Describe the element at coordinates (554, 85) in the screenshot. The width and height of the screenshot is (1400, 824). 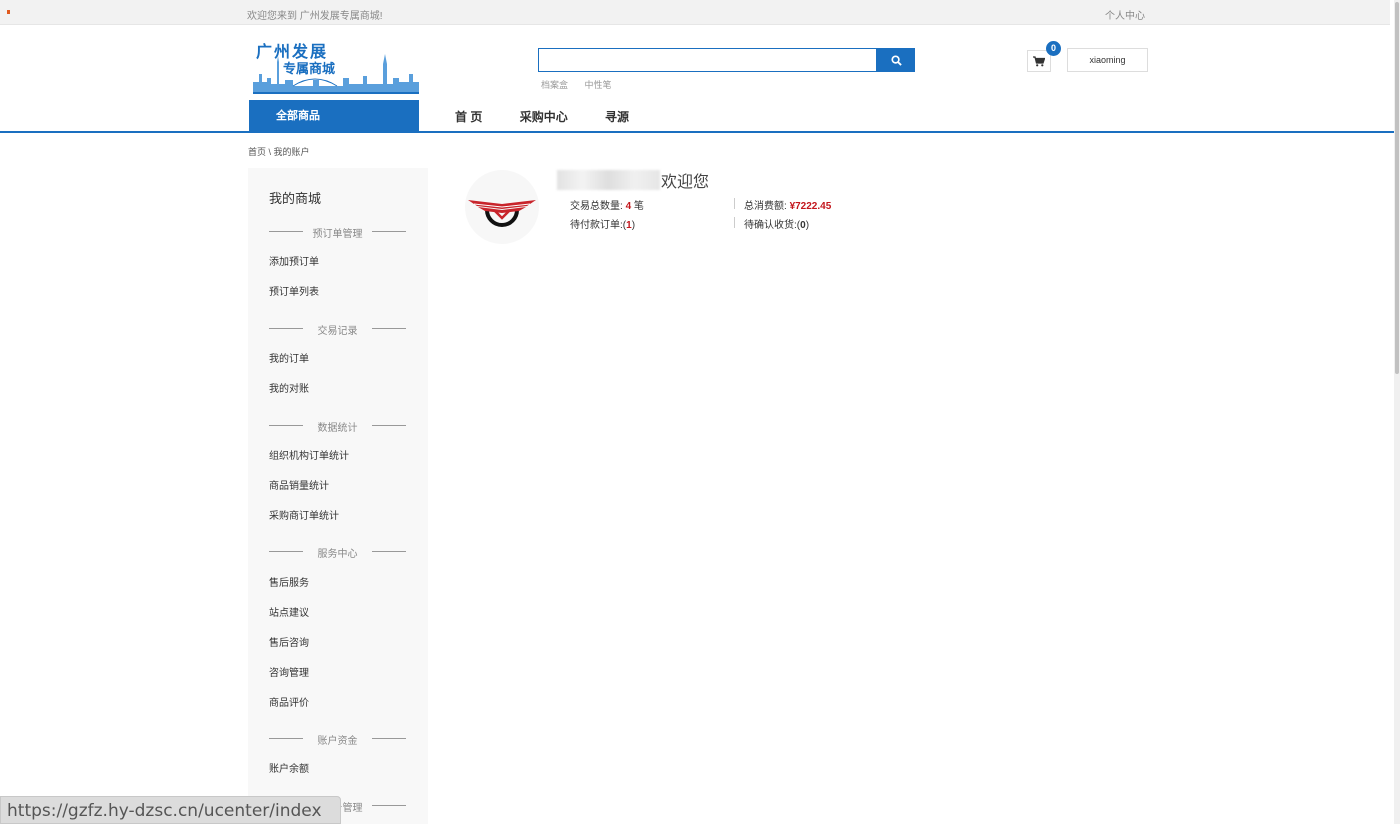
I see `hot-word-link: 档案盒` at that location.